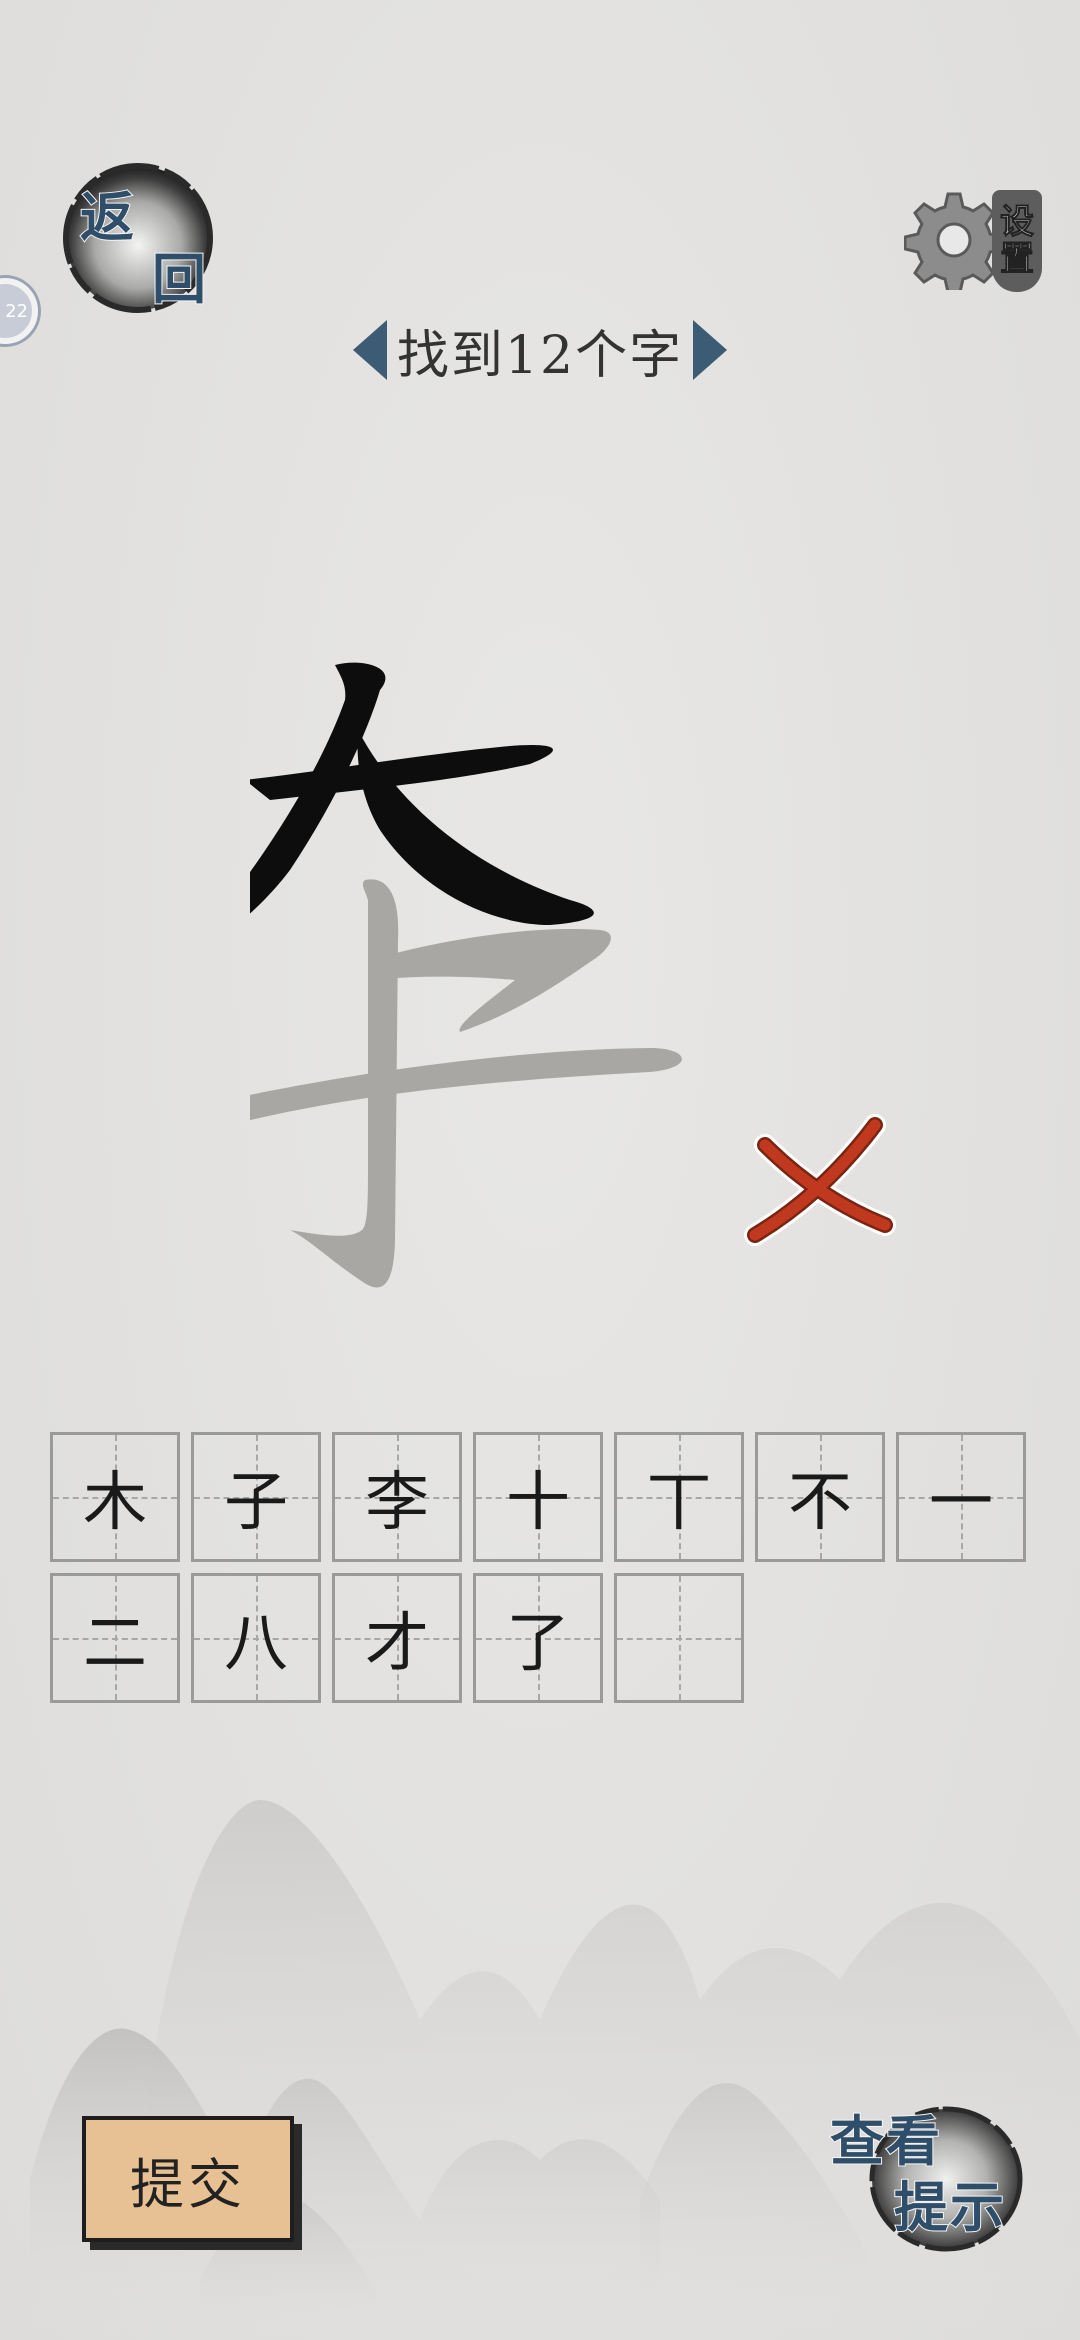 Image resolution: width=1080 pixels, height=2340 pixels. Describe the element at coordinates (1017, 259) in the screenshot. I see `settings-label-2: 置` at that location.